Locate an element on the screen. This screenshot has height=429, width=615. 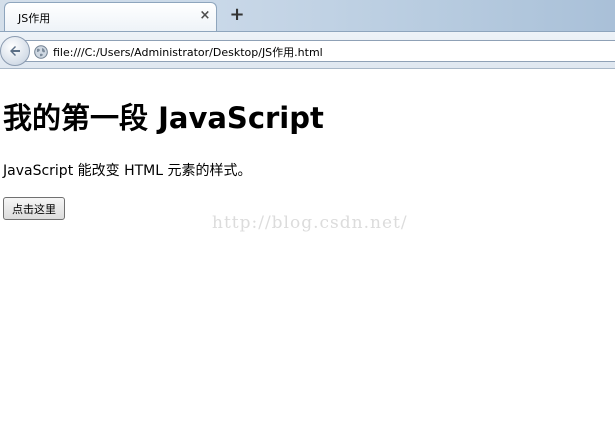
close-icon: × is located at coordinates (205, 16).